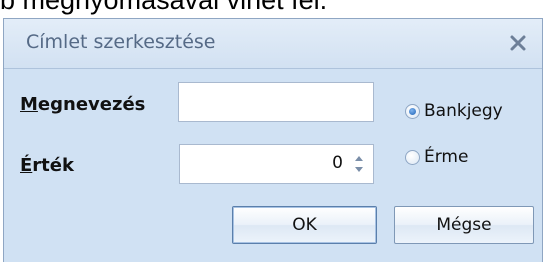 This screenshot has width=545, height=262. I want to click on radio-coin: Érme, so click(436, 157).